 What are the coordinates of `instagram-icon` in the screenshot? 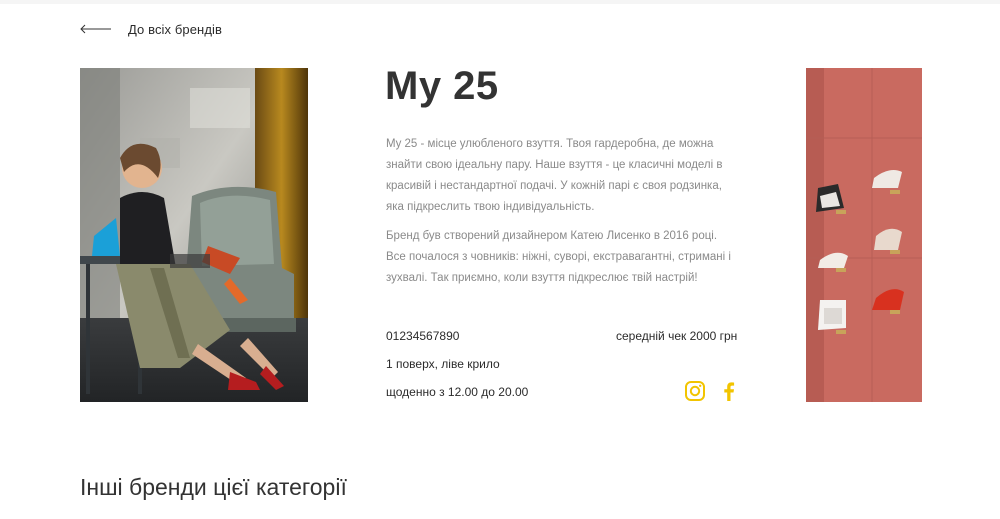 It's located at (695, 391).